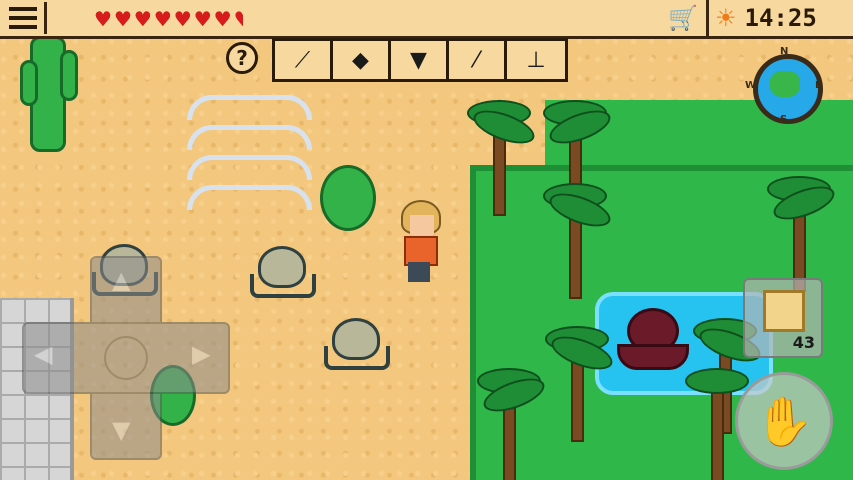 The image size is (853, 480). What do you see at coordinates (784, 119) in the screenshot?
I see `compass-south-label: S` at bounding box center [784, 119].